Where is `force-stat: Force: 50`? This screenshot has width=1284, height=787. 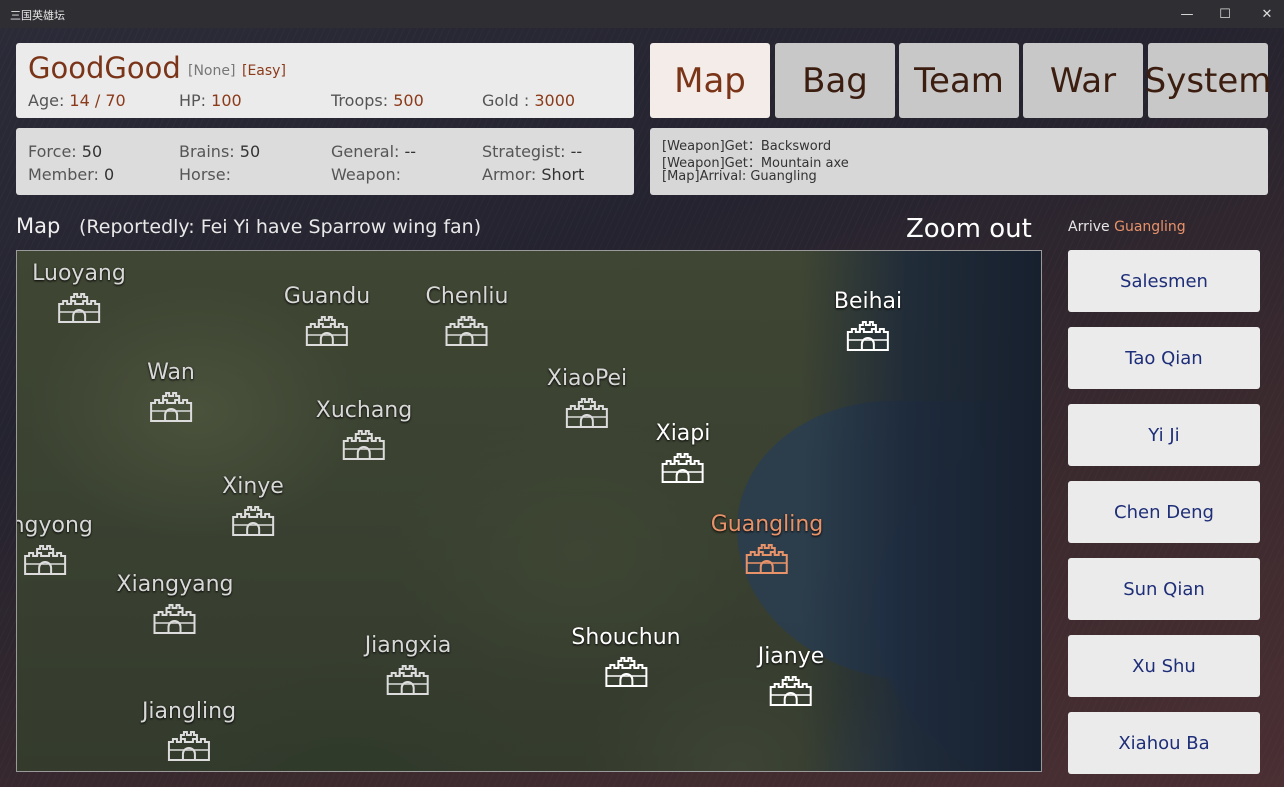 force-stat: Force: 50 is located at coordinates (65, 151).